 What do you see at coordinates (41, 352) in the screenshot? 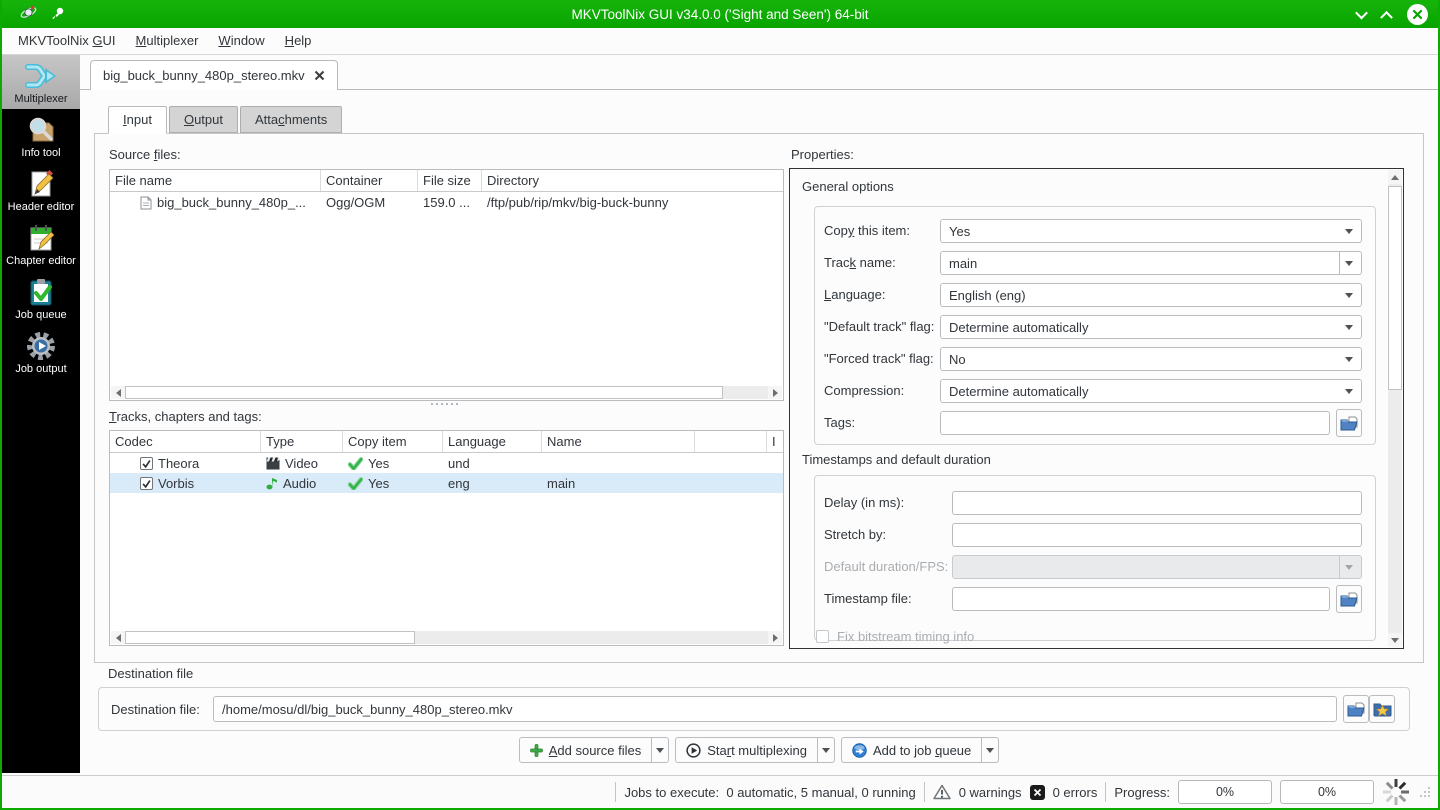
I see `sidebar-item-job-output: Job output` at bounding box center [41, 352].